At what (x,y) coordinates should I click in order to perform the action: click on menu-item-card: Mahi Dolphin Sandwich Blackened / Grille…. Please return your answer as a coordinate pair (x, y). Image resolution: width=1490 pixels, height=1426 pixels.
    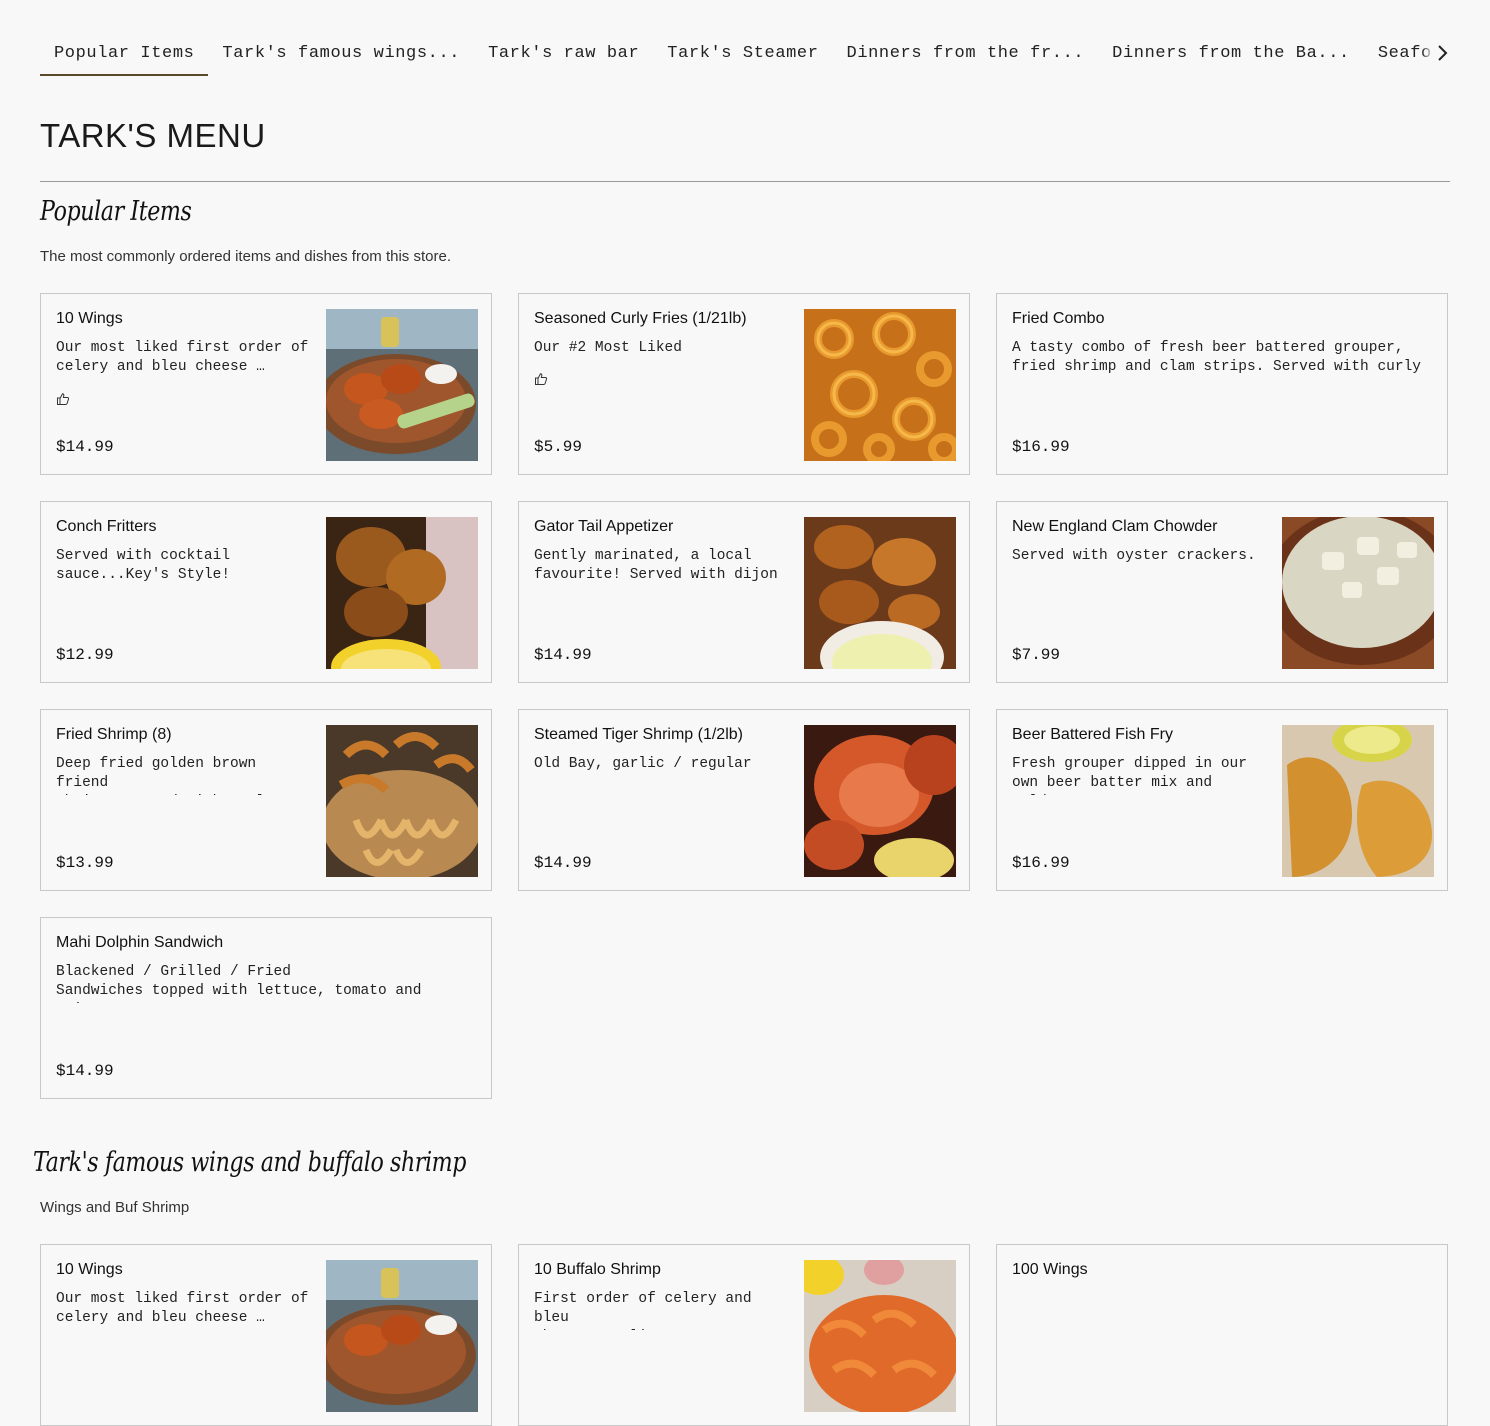
    Looking at the image, I should click on (266, 1008).